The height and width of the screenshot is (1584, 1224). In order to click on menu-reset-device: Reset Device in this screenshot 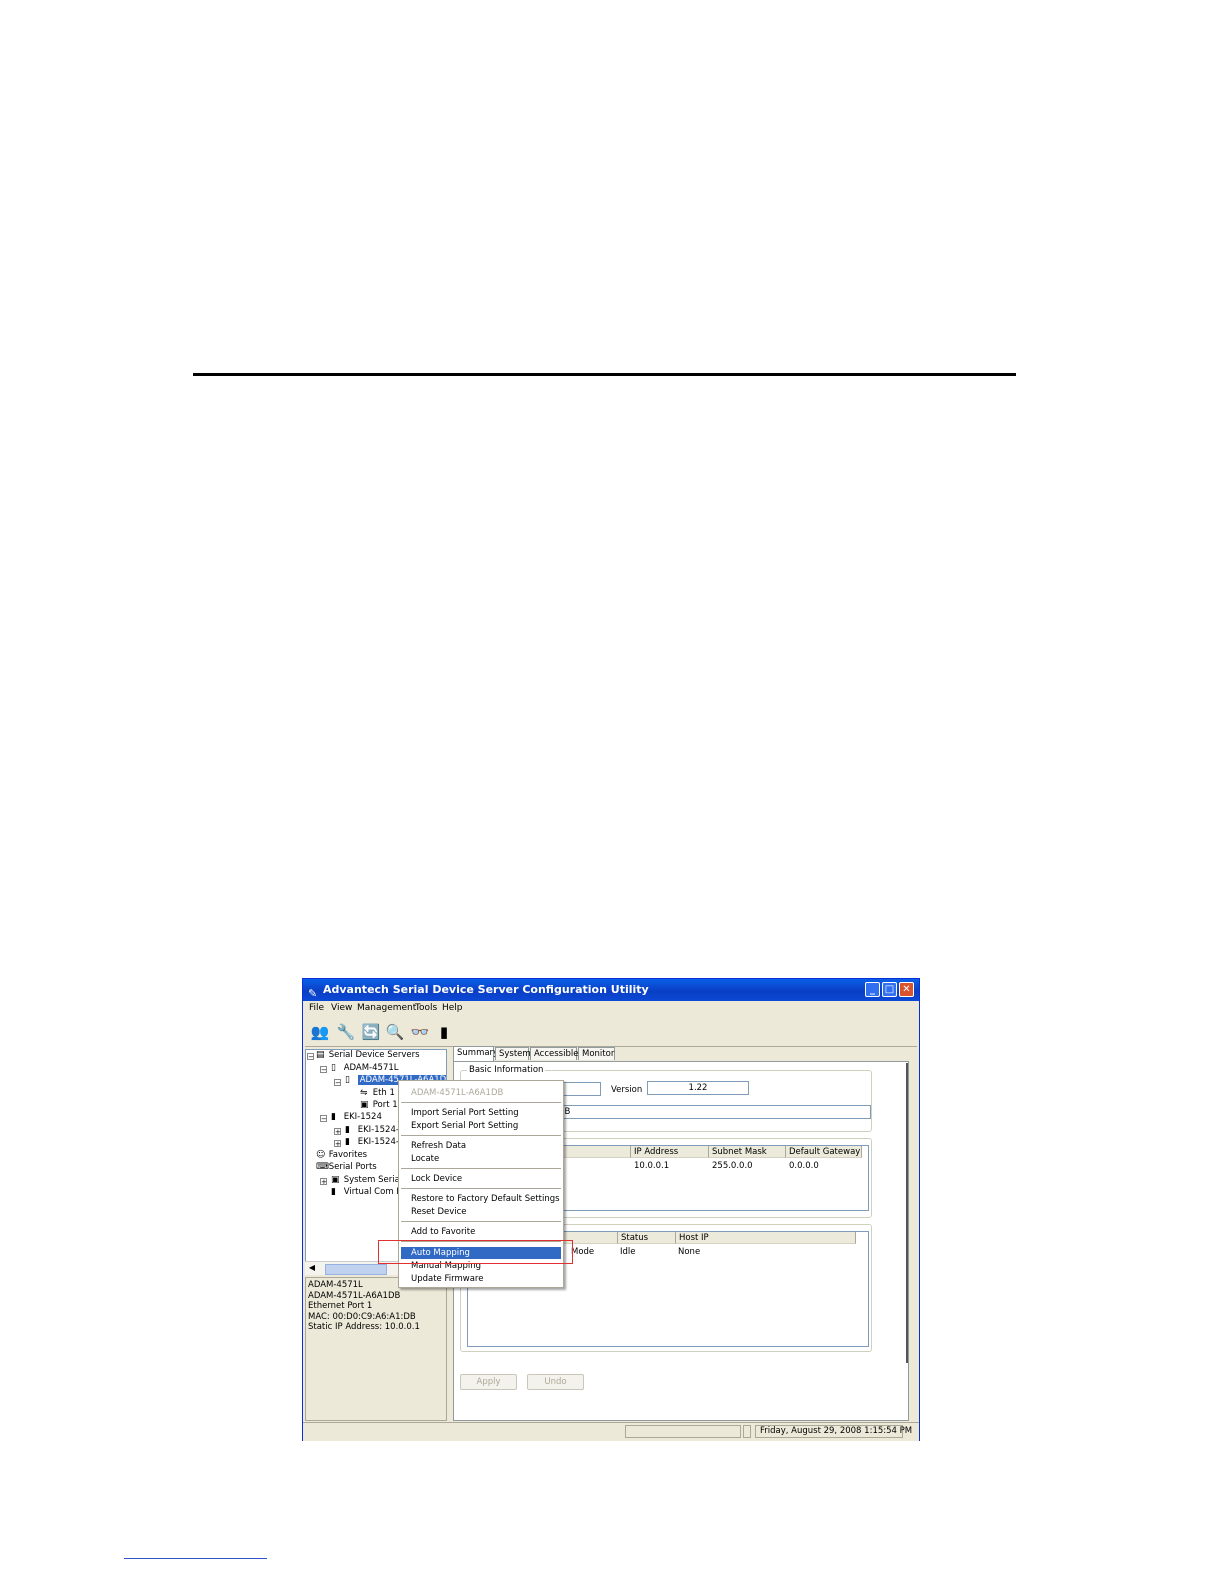, I will do `click(481, 1212)`.